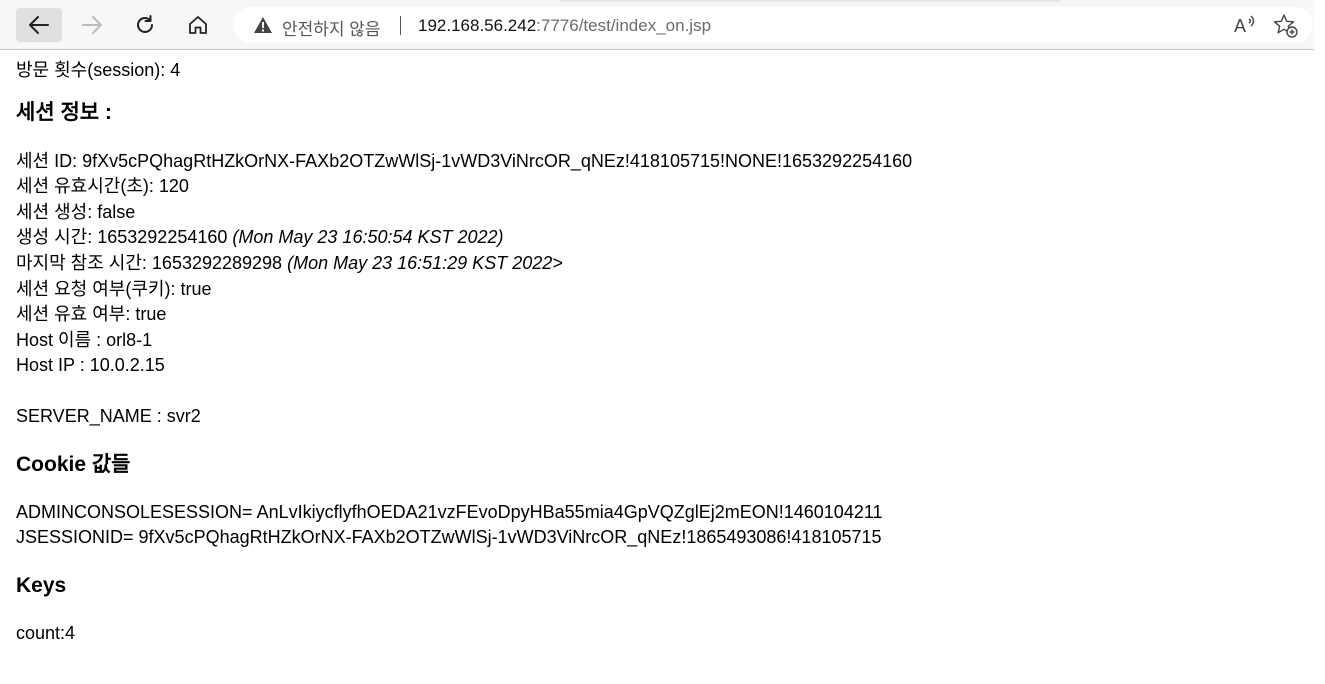  What do you see at coordinates (1319, 24) in the screenshot?
I see `toolbar-right-gap` at bounding box center [1319, 24].